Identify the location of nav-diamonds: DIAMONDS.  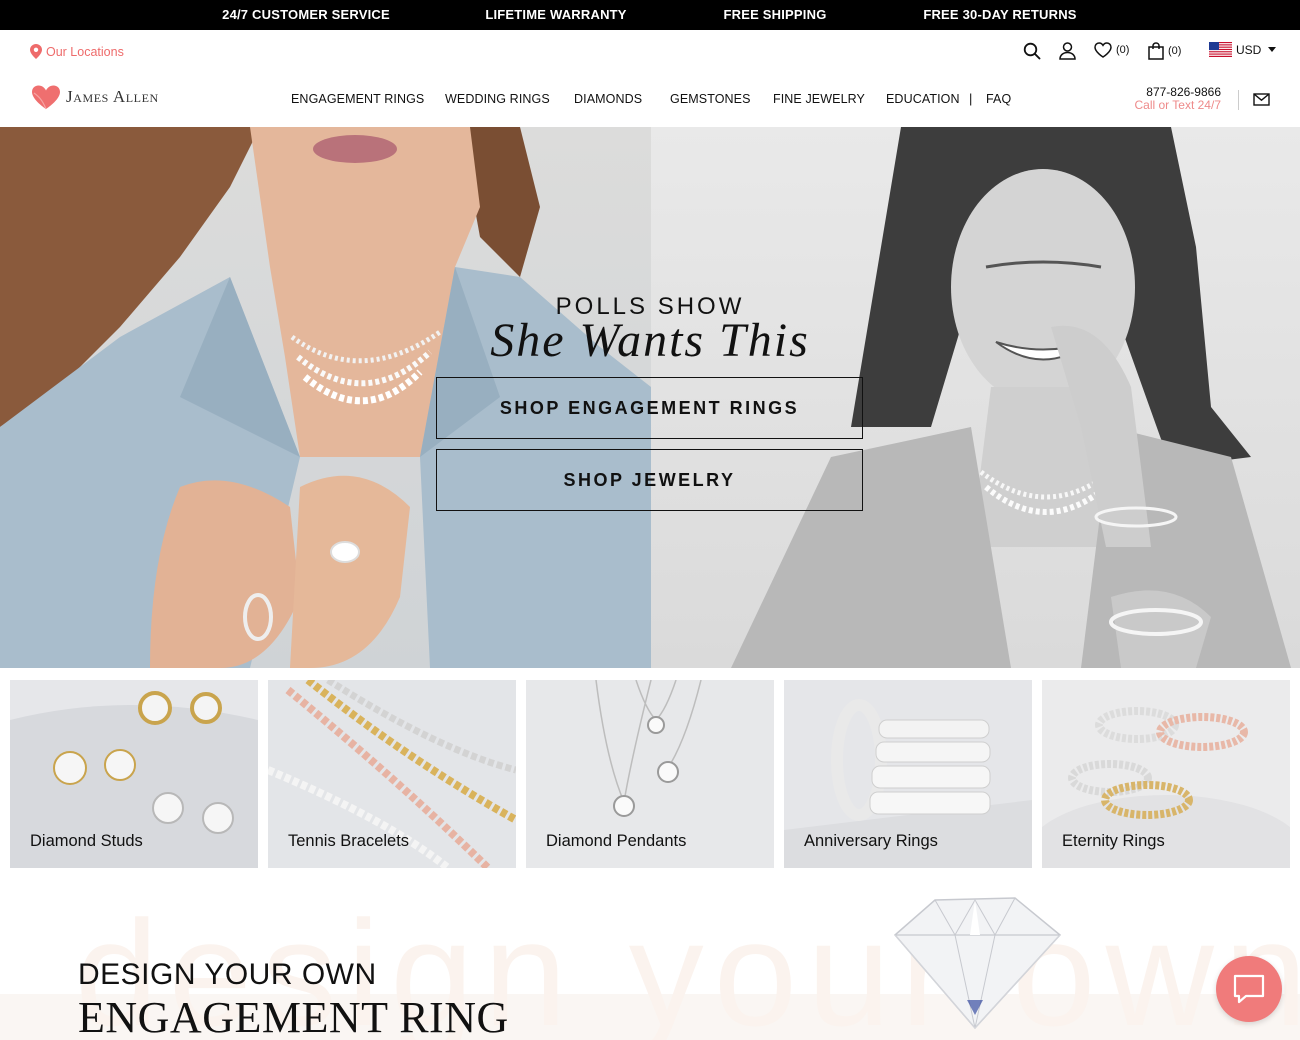
(608, 99).